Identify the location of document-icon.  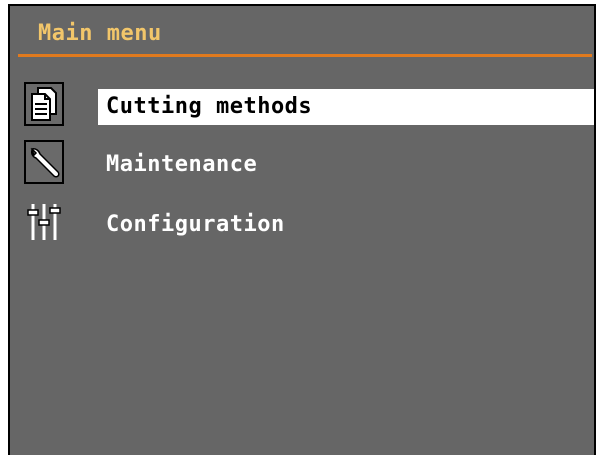
(44, 104).